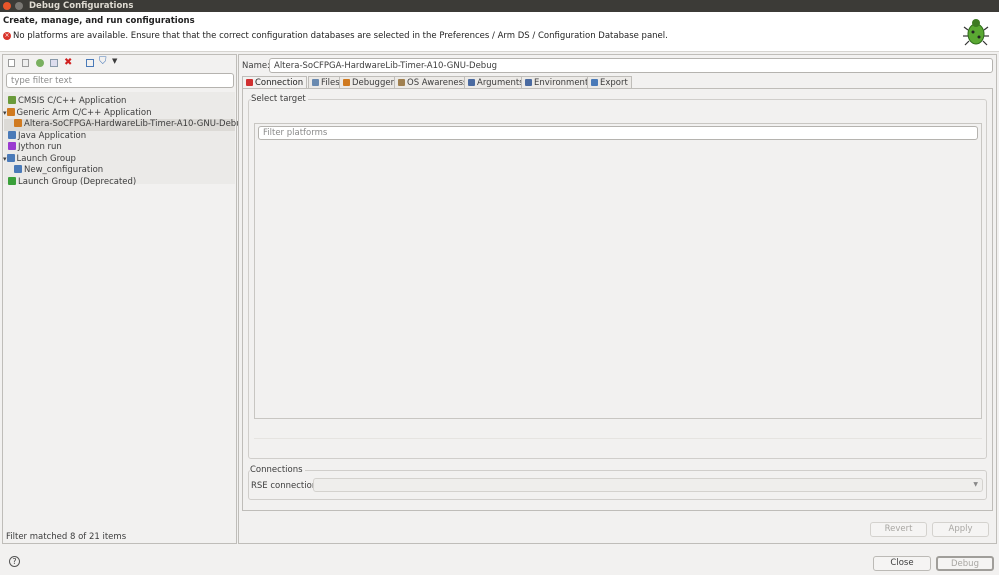 This screenshot has width=999, height=575. I want to click on left-toolbar: ✖ ⛉ ▼, so click(66, 62).